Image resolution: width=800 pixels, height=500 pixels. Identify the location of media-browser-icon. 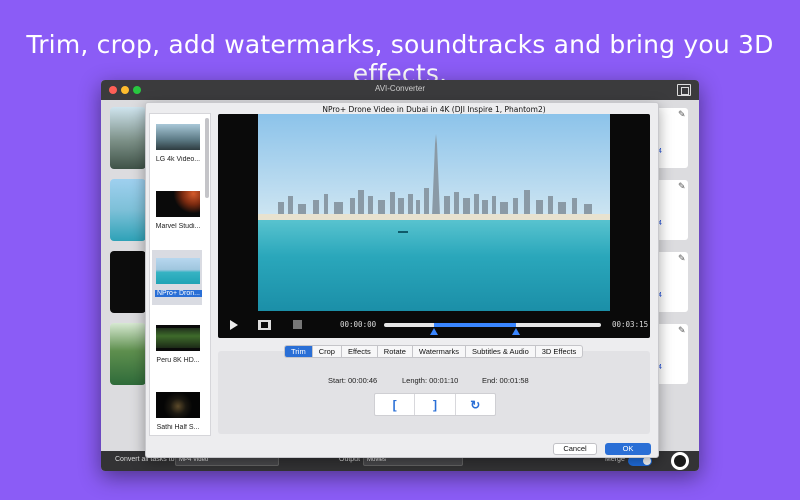
(684, 90).